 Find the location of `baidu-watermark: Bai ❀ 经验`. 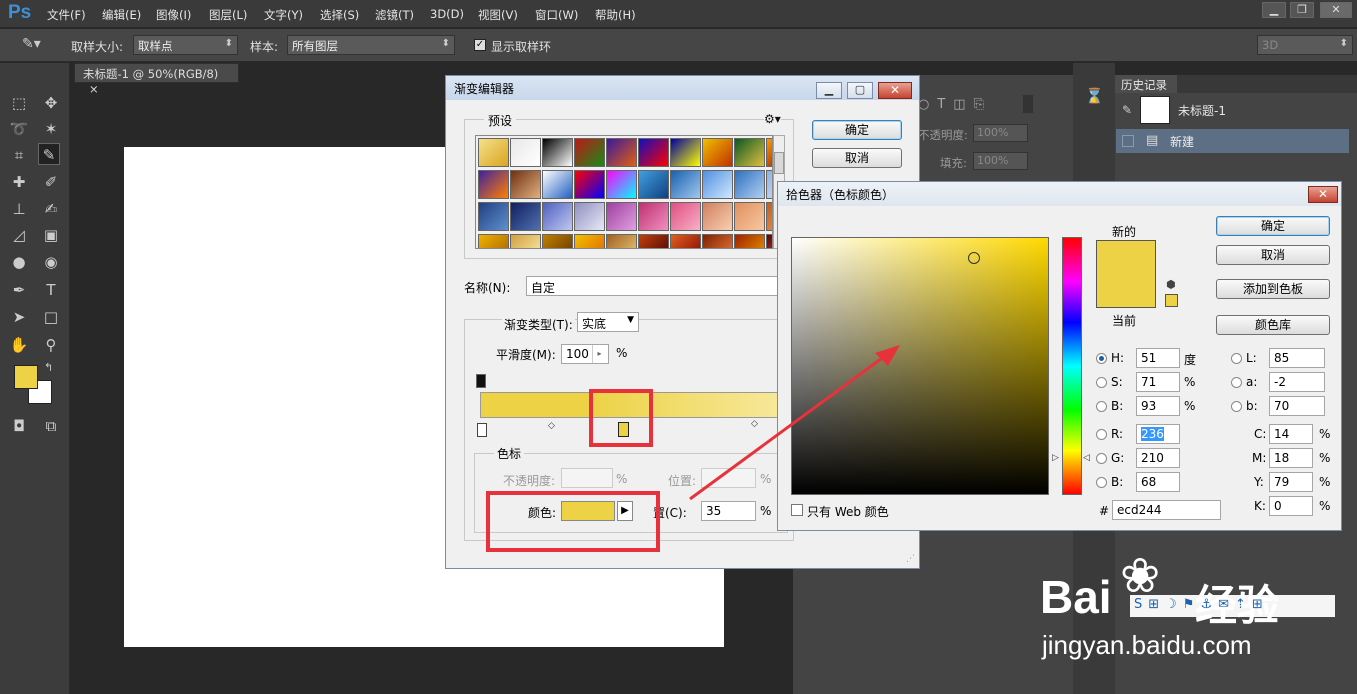

baidu-watermark: Bai ❀ 经验 is located at coordinates (1159, 588).